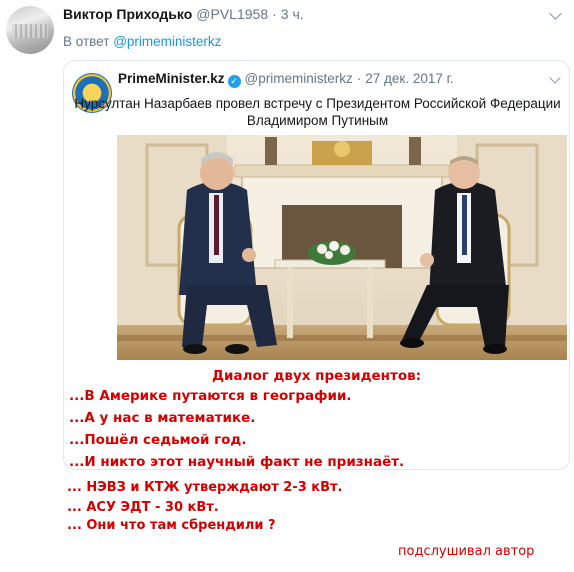 Image resolution: width=574 pixels, height=572 pixels. I want to click on caption-line: ...А у нас в математике., so click(162, 418).